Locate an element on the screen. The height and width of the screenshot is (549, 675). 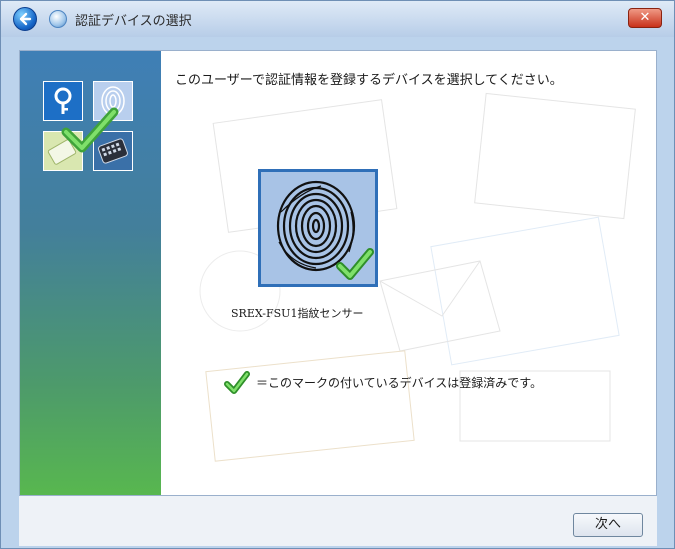
next-button: 次へ is located at coordinates (608, 525).